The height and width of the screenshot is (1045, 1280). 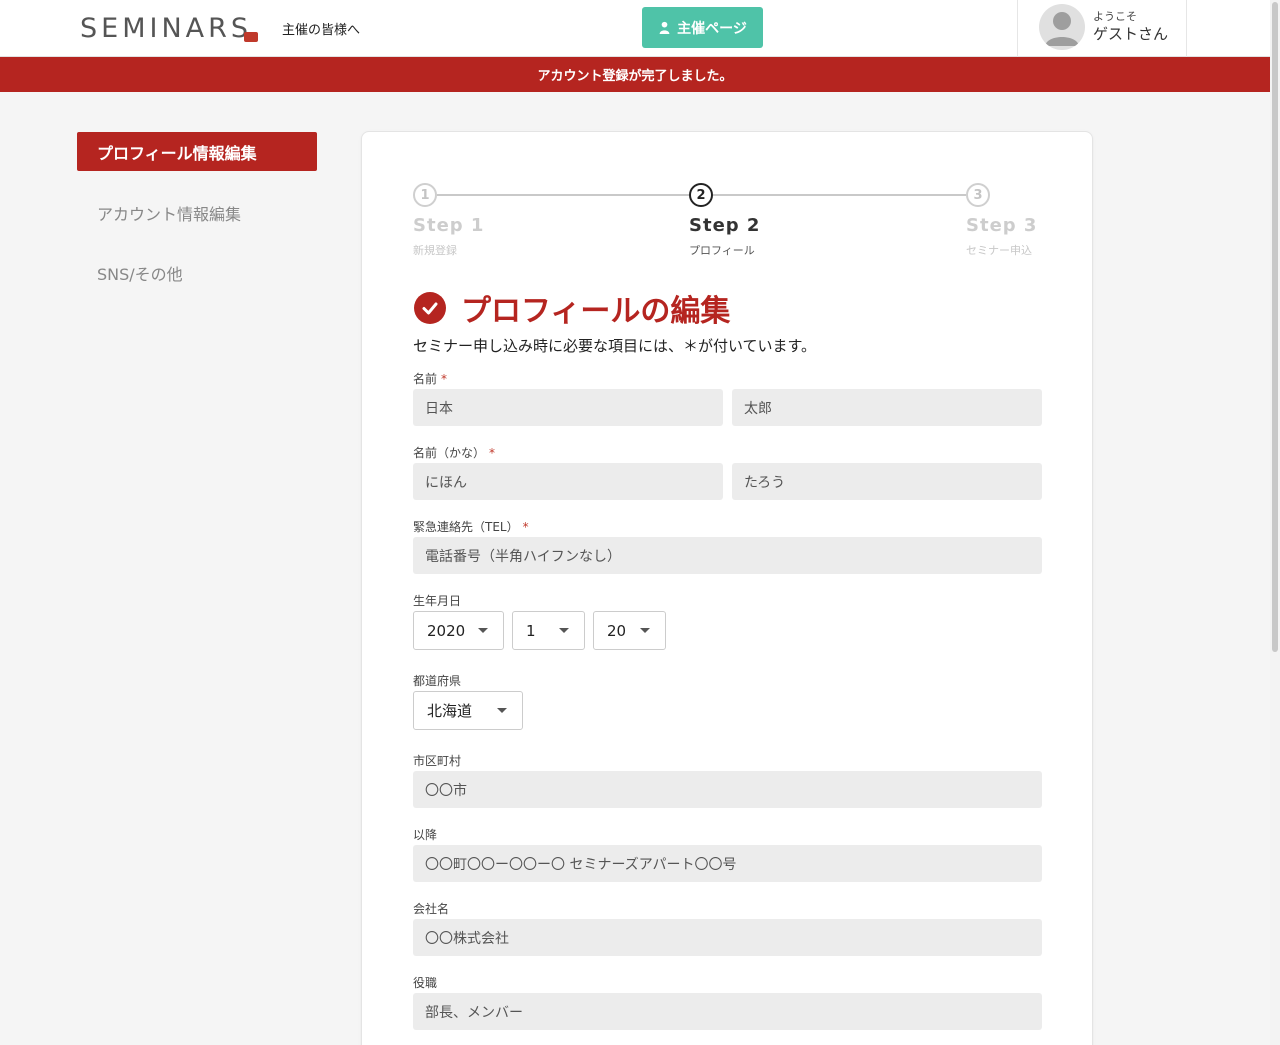 What do you see at coordinates (635, 28) in the screenshot?
I see `top-header: SEMINARS 主催の皆様へ 主催ページ ようこそ ゲストさん` at bounding box center [635, 28].